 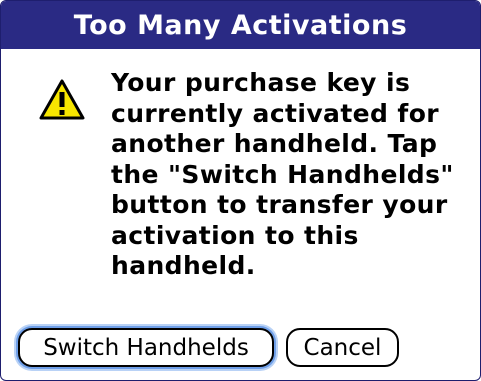 I want to click on message-line: the "Switch Handhelds", so click(x=282, y=174).